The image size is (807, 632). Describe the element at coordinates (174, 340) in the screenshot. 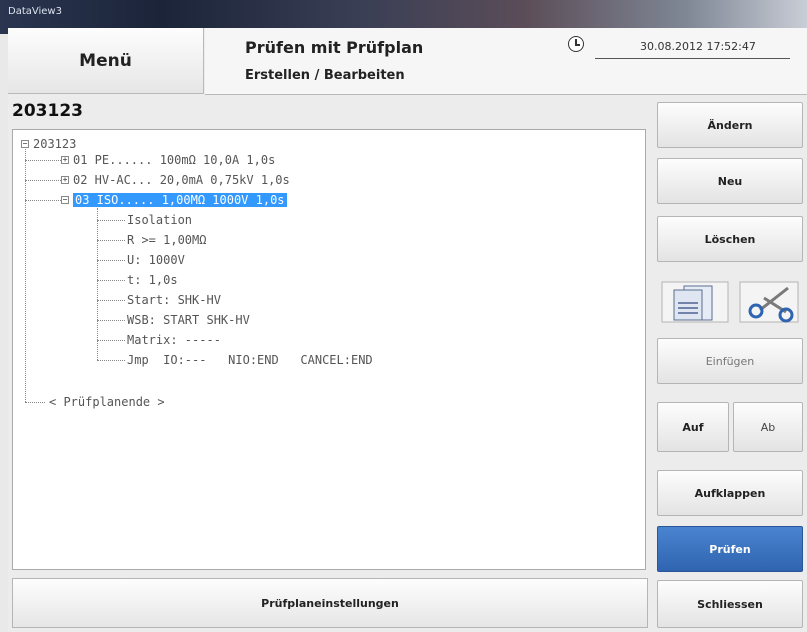

I see `tree-detail: Matrix: -----` at that location.